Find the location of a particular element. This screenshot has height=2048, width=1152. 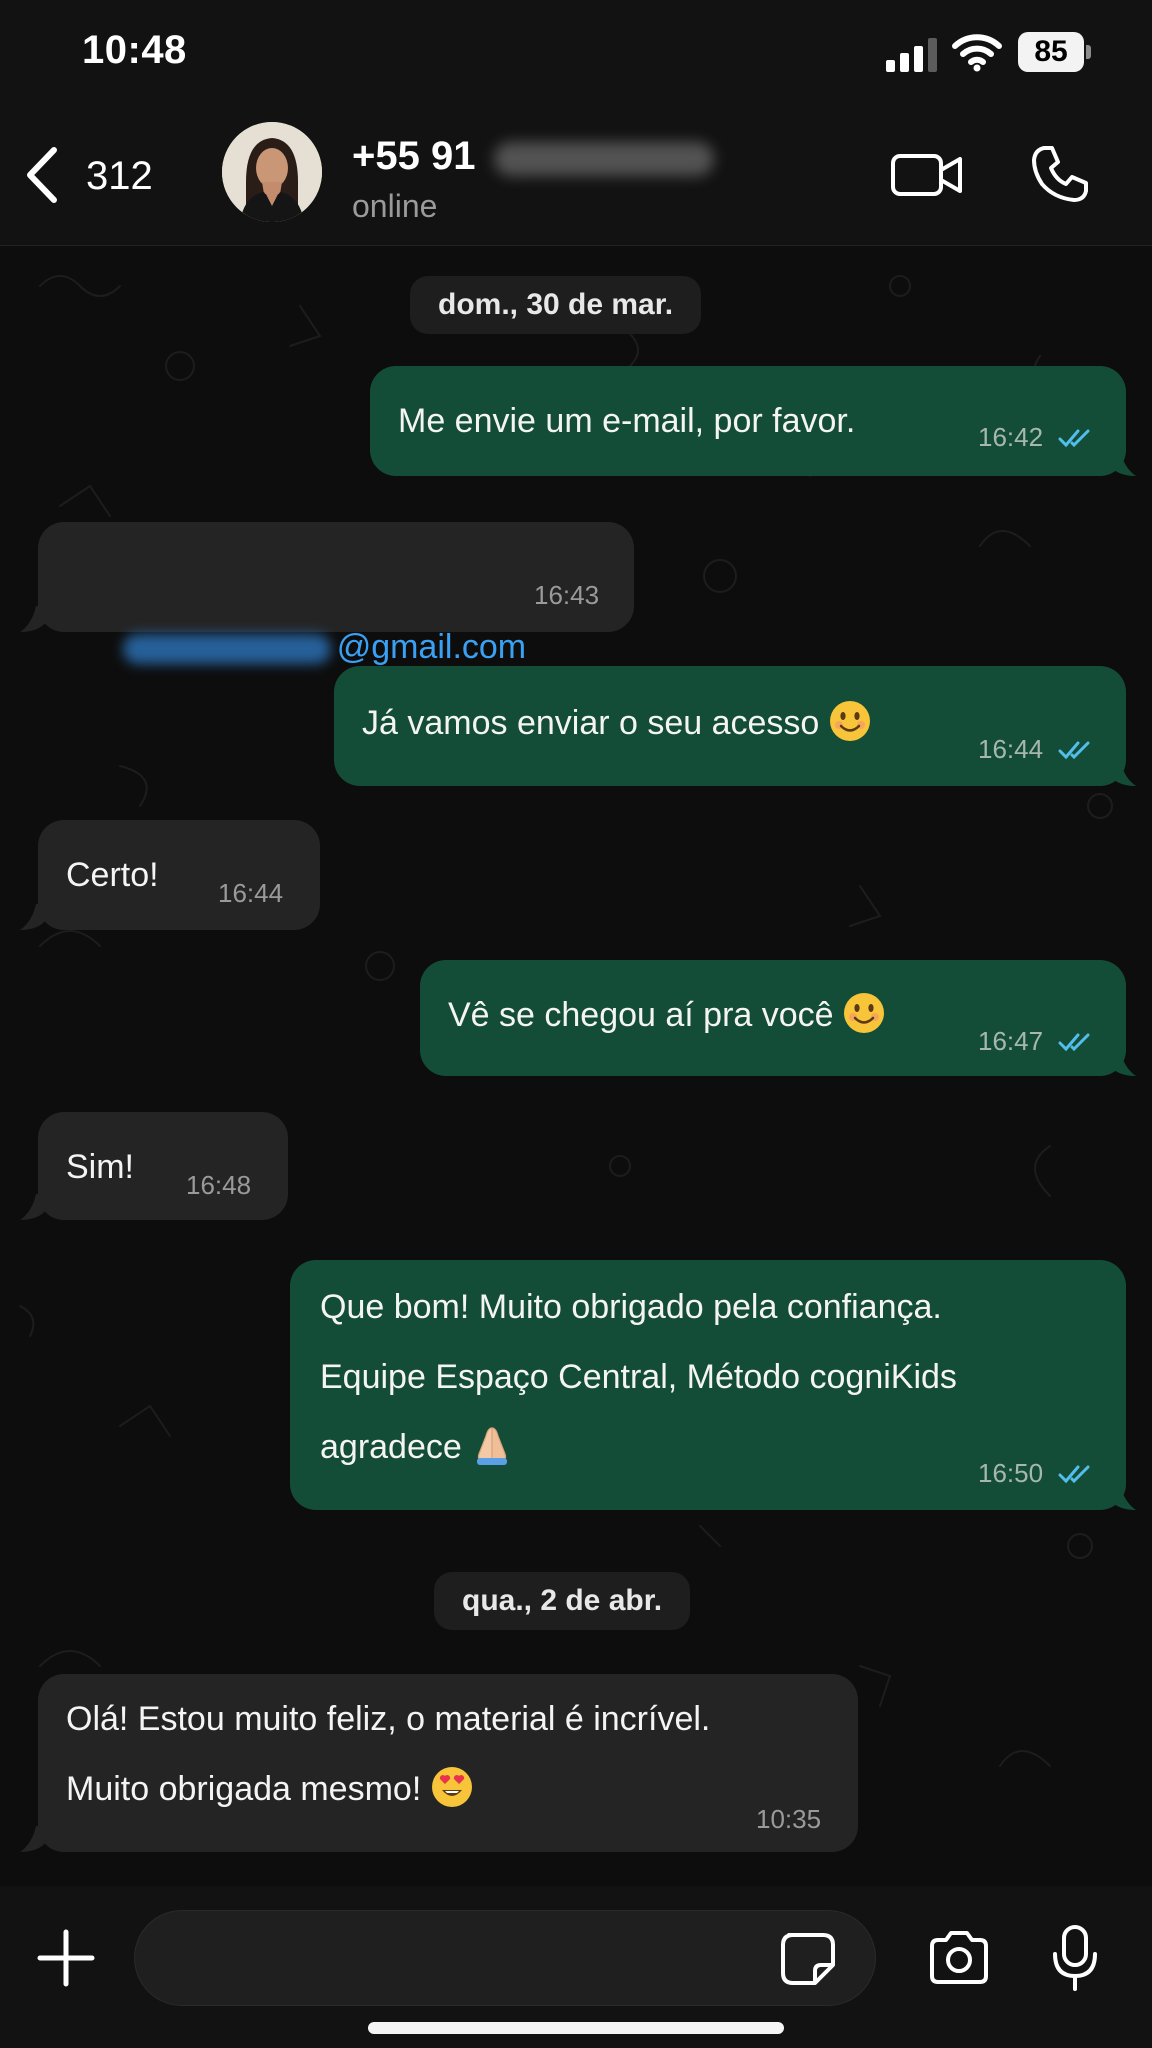

attach-button is located at coordinates (66, 1958).